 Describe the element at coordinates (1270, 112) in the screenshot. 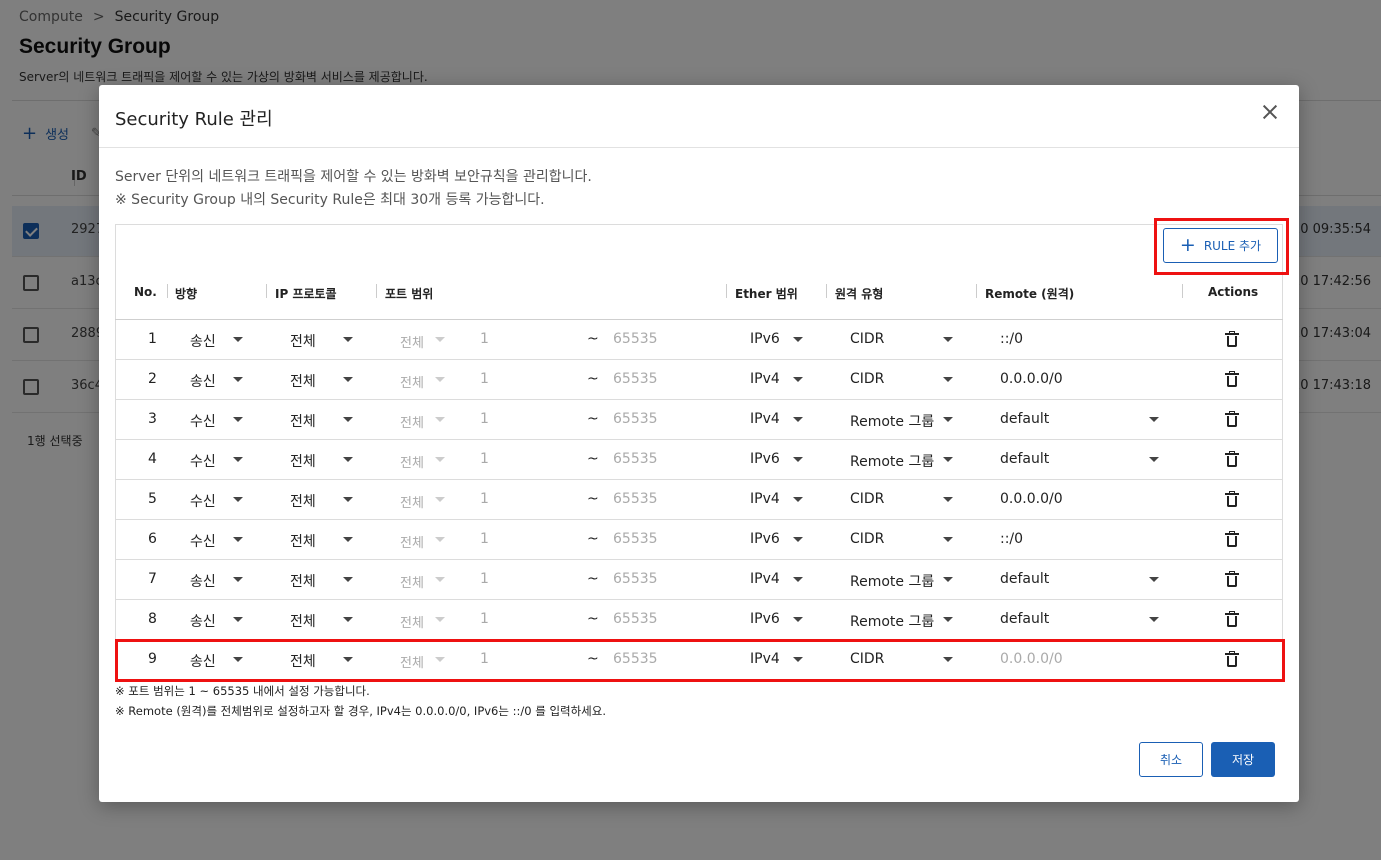

I see `close-icon` at that location.